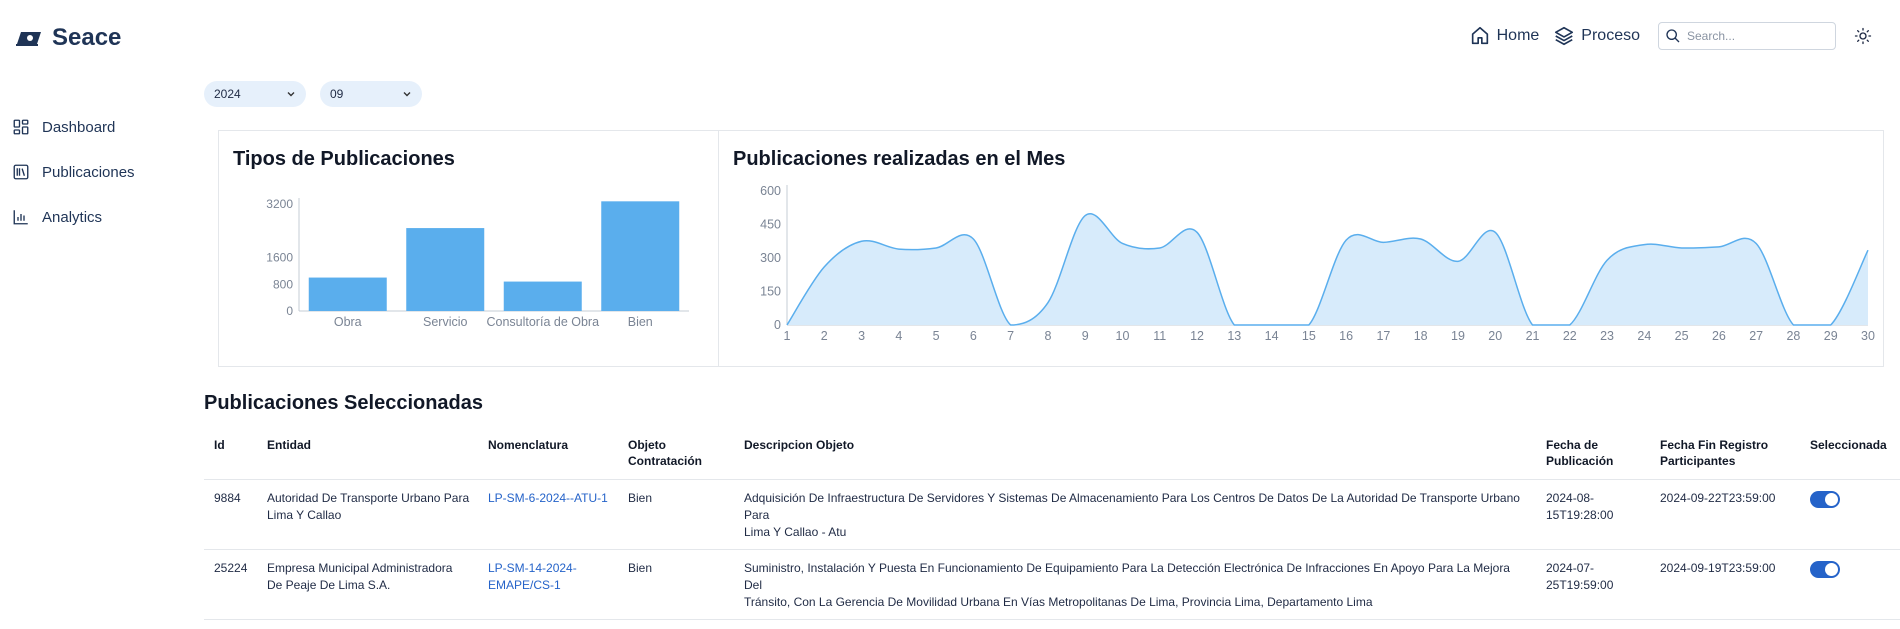 This screenshot has width=1900, height=629. What do you see at coordinates (1682, 336) in the screenshot?
I see `x-tick-label: 25` at bounding box center [1682, 336].